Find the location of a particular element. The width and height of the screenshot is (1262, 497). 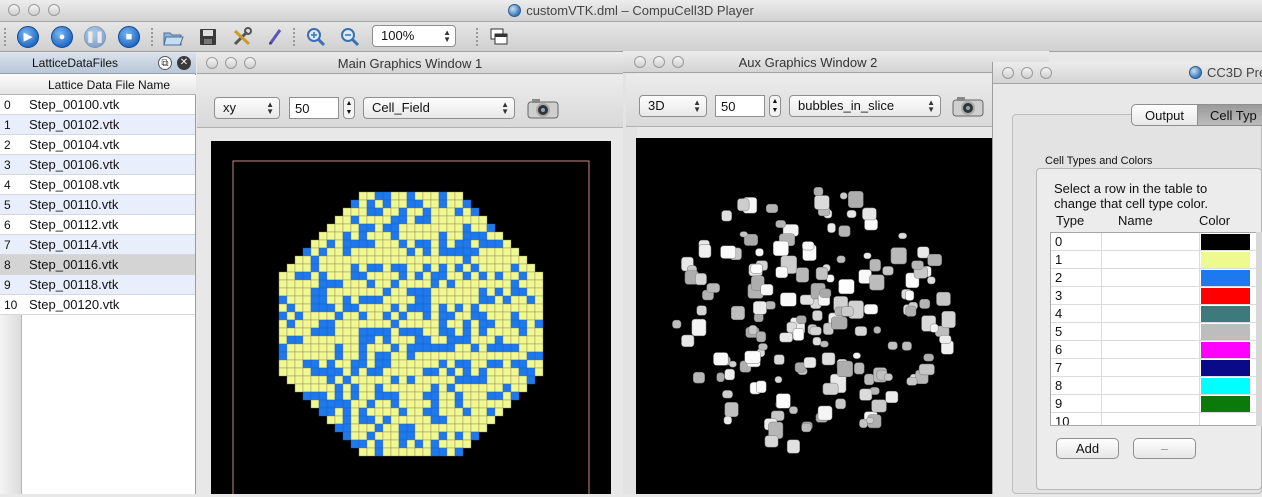

minimize-window-button is located at coordinates (1027, 73).